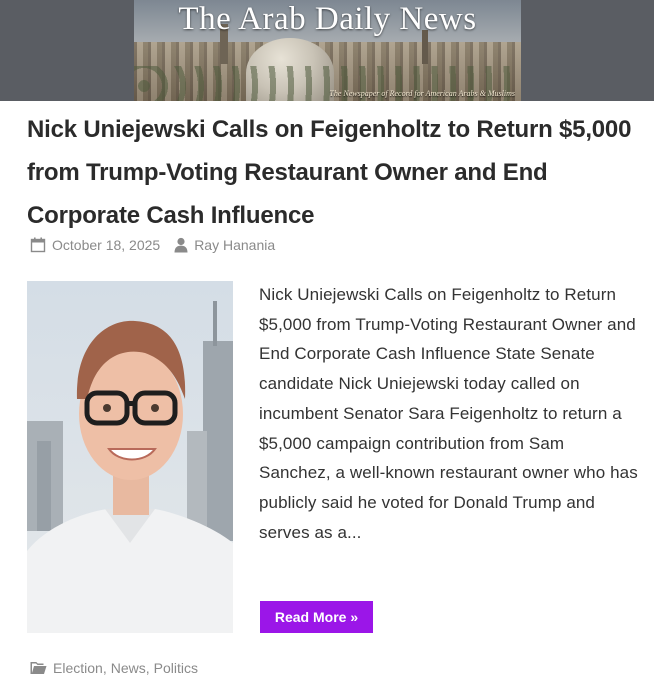  Describe the element at coordinates (327, 19) in the screenshot. I see `site-title: The Arab Daily News` at that location.